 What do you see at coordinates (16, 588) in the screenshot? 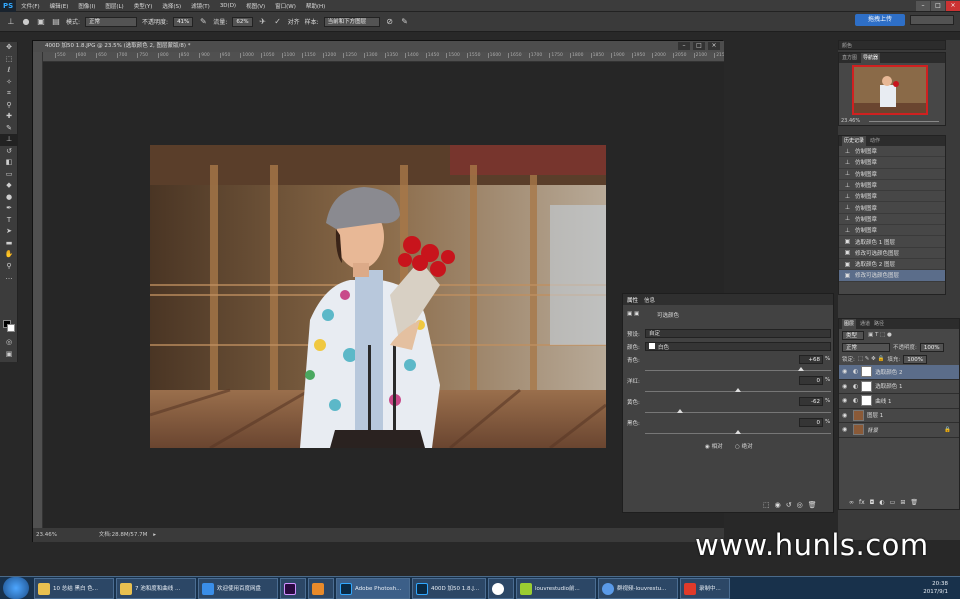
I see `start-button` at bounding box center [16, 588].